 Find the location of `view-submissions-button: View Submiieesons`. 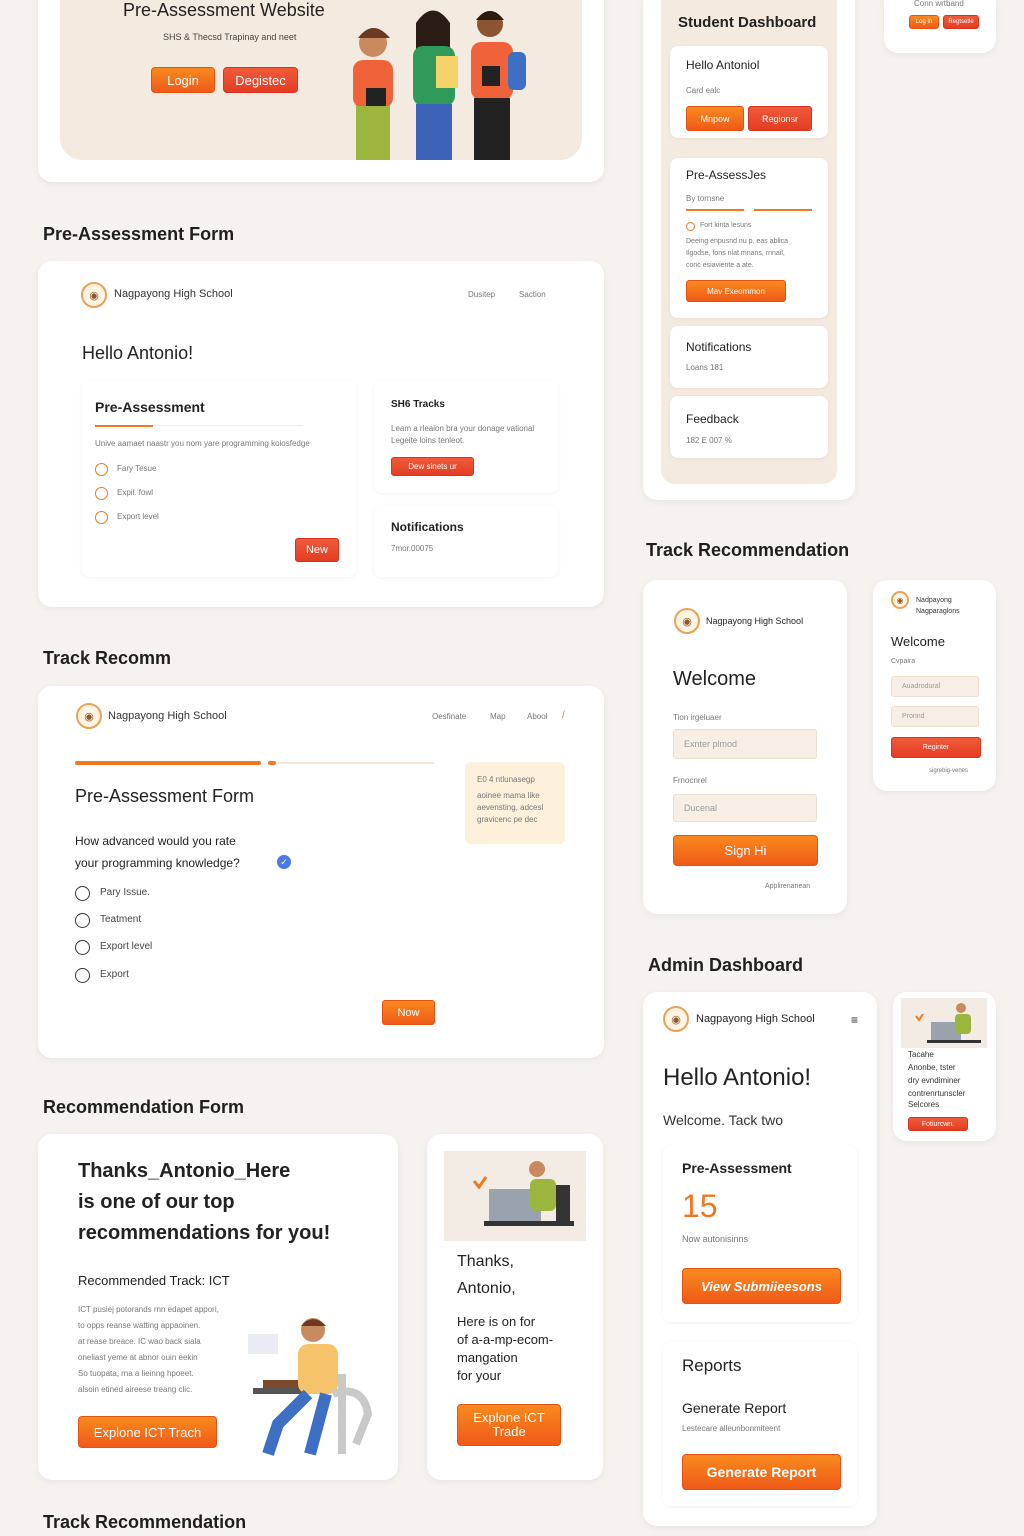

view-submissions-button: View Submiieesons is located at coordinates (761, 1286).